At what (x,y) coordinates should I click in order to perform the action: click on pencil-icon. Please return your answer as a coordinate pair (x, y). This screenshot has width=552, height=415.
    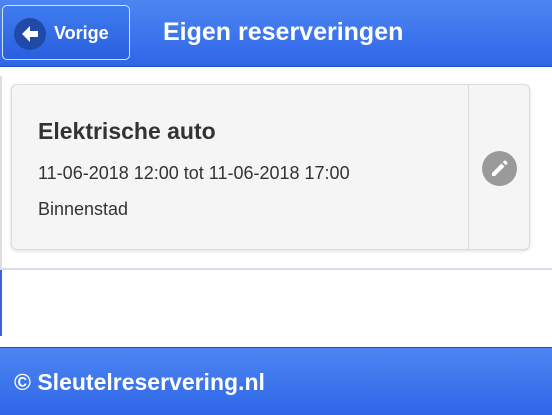
    Looking at the image, I should click on (499, 168).